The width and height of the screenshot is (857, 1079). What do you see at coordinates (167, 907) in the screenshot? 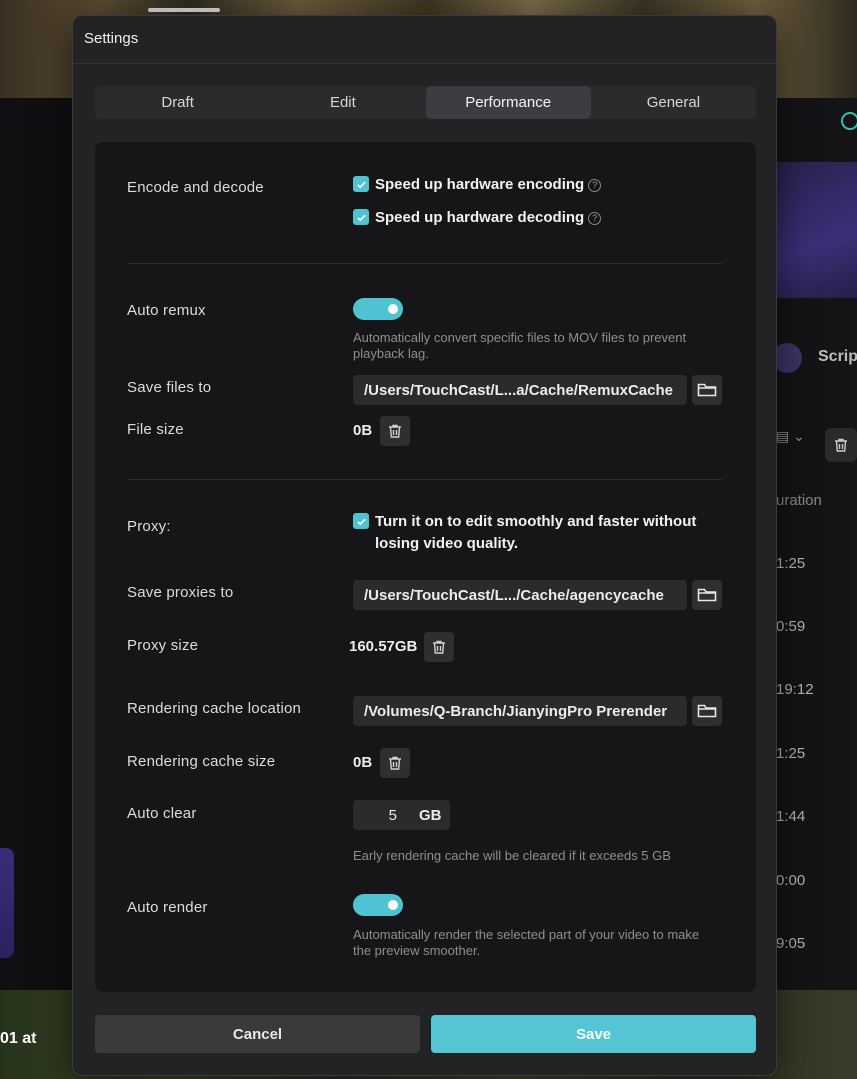
I see `auto-render-label: Auto render` at bounding box center [167, 907].